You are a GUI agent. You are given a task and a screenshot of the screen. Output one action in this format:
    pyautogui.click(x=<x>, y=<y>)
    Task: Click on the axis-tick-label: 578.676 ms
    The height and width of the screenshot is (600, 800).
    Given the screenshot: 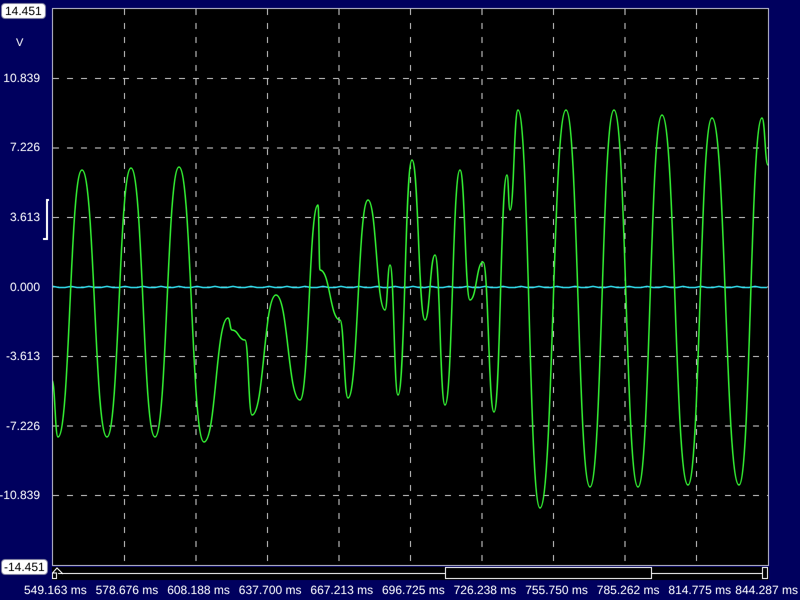 What is the action you would take?
    pyautogui.click(x=127, y=590)
    